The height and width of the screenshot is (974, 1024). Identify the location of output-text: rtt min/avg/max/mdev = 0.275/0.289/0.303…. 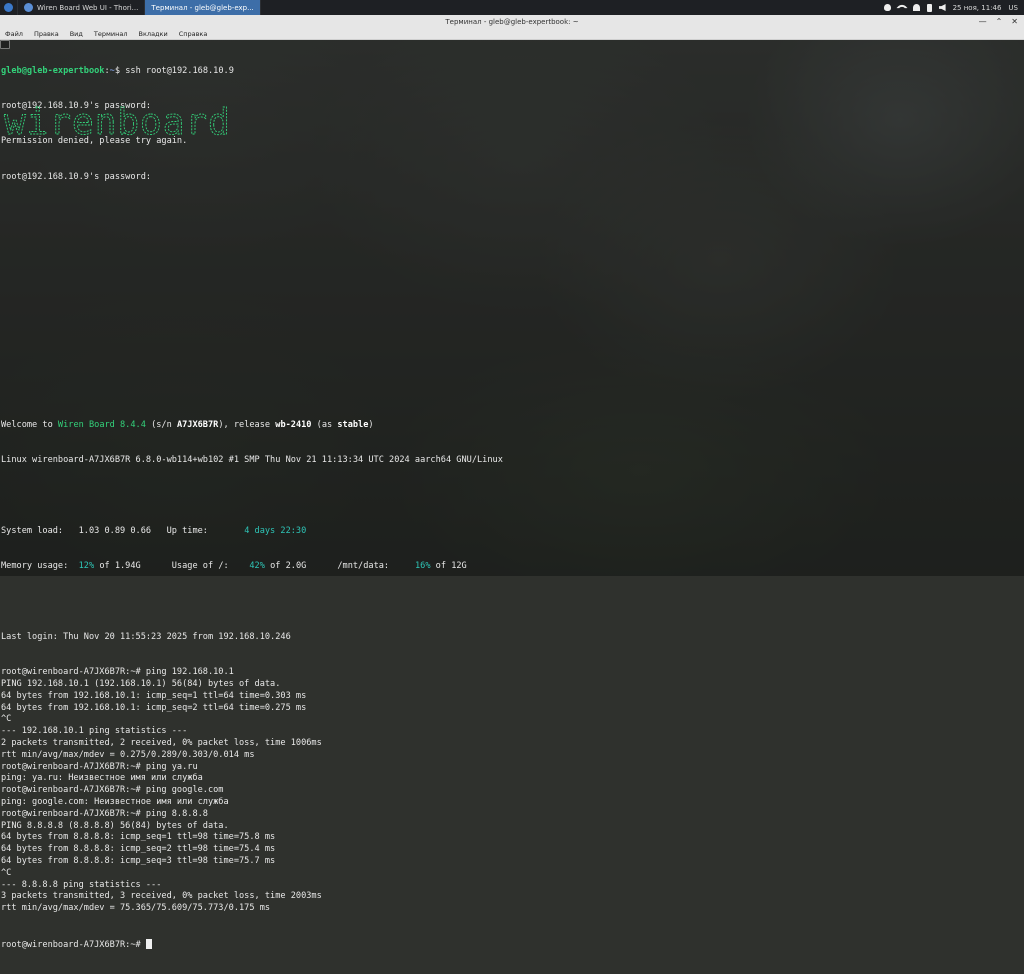
(128, 754).